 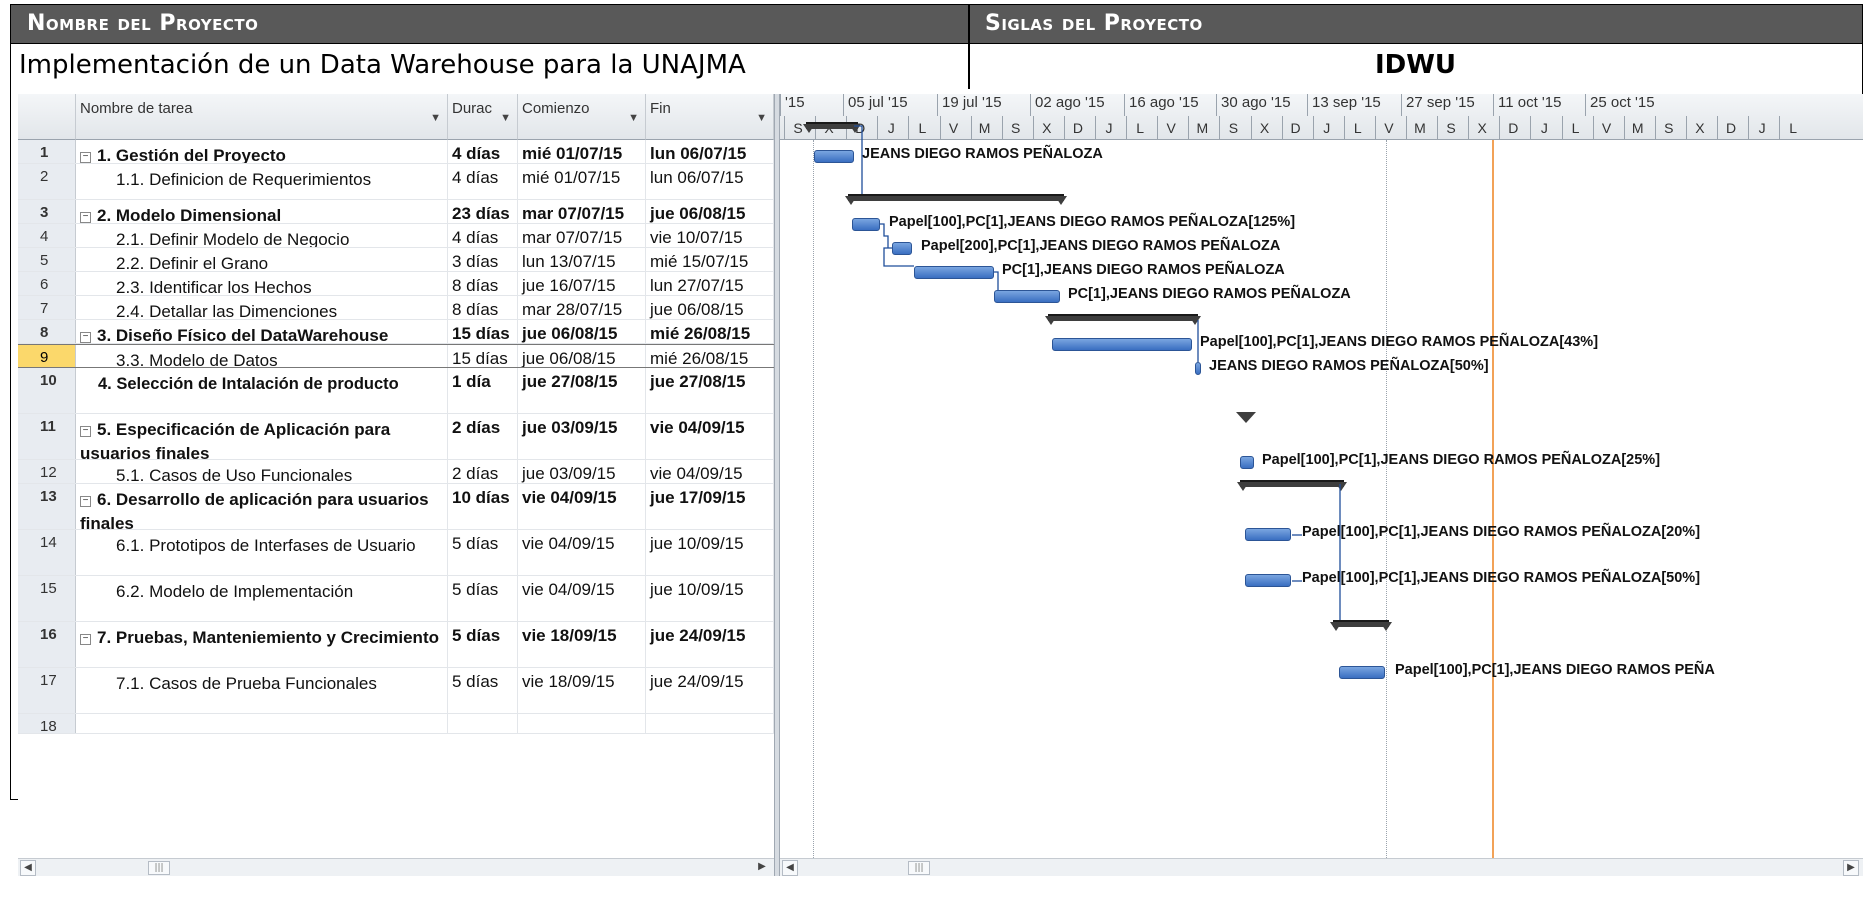 What do you see at coordinates (47, 390) in the screenshot?
I see `row-id: 10` at bounding box center [47, 390].